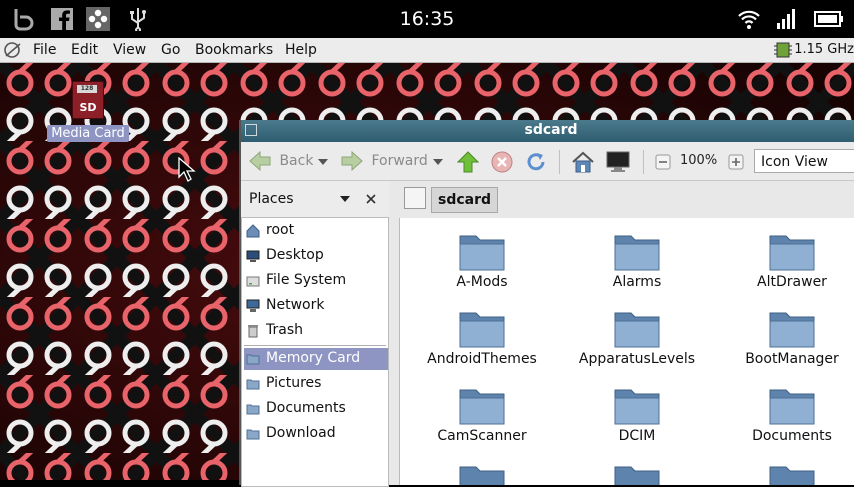 This screenshot has width=854, height=487. I want to click on place-label: Trash, so click(284, 330).